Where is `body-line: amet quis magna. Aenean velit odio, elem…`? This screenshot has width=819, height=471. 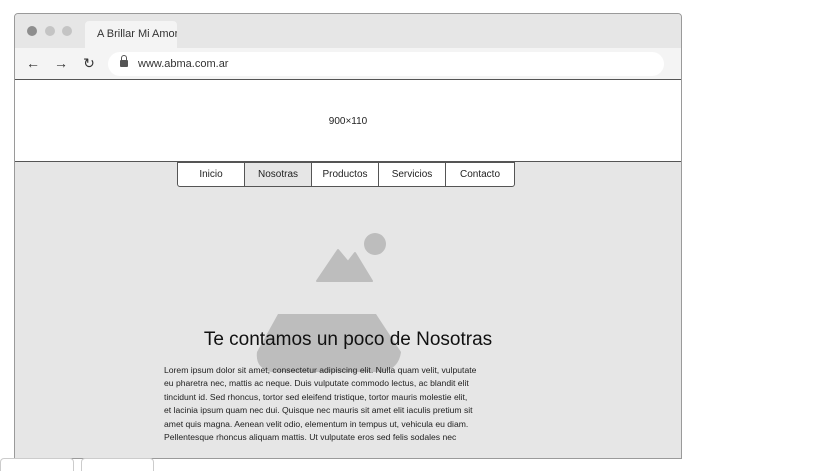 body-line: amet quis magna. Aenean velit odio, elem… is located at coordinates (316, 423).